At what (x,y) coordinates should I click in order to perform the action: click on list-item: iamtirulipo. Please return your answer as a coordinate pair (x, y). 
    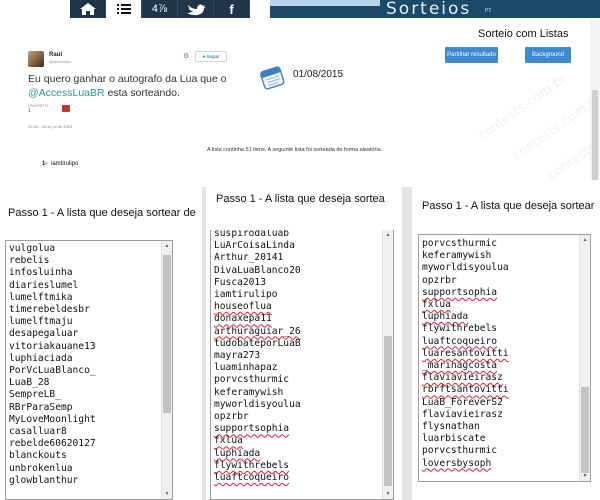
    Looking at the image, I should click on (246, 295).